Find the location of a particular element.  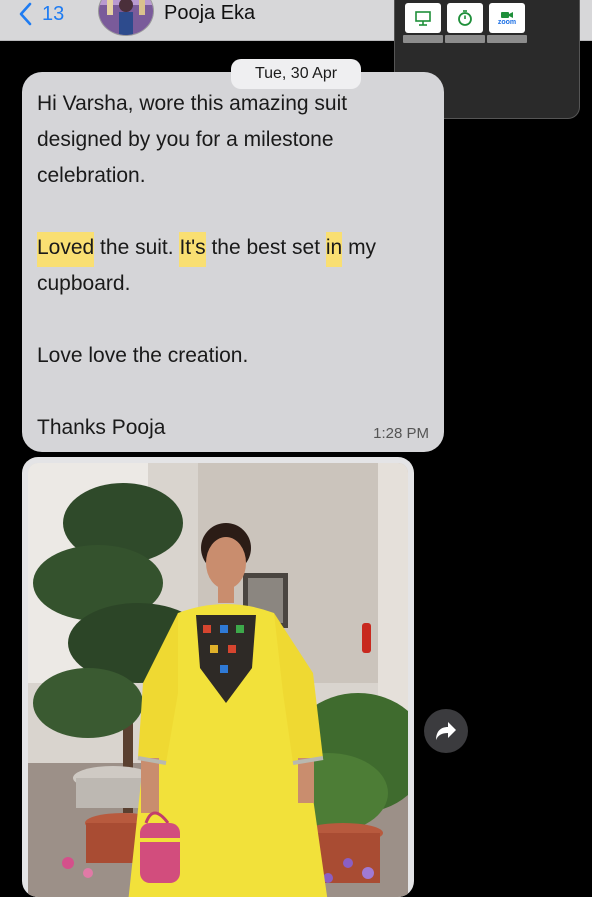

zoom-label: zoom is located at coordinates (507, 22).